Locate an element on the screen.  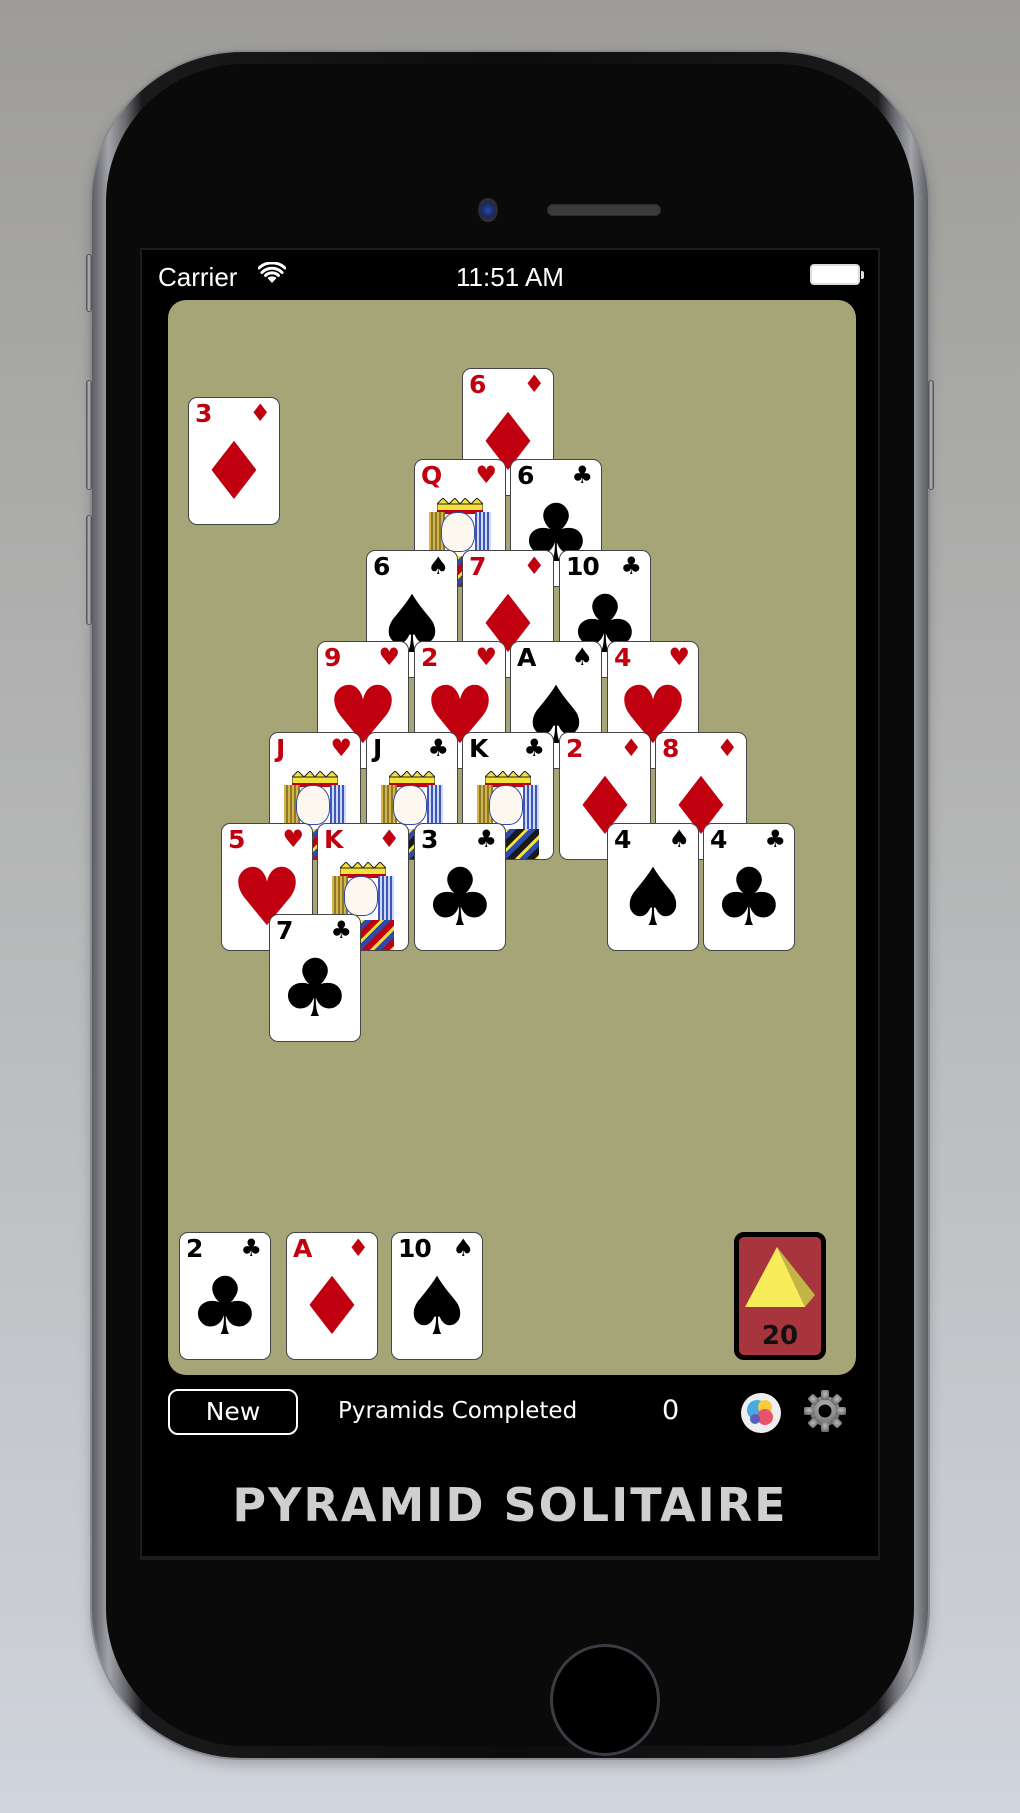
mute-switch is located at coordinates (89, 283).